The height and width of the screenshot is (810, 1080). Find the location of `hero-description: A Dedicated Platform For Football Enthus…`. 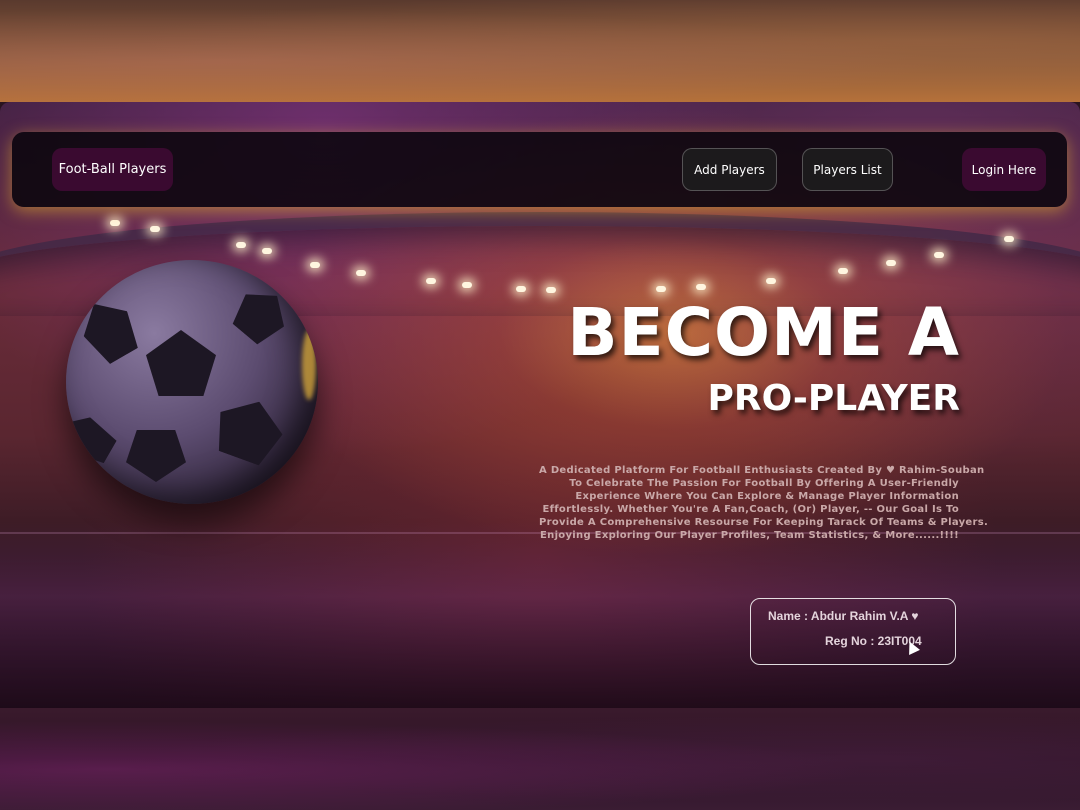

hero-description: A Dedicated Platform For Football Enthus… is located at coordinates (764, 503).